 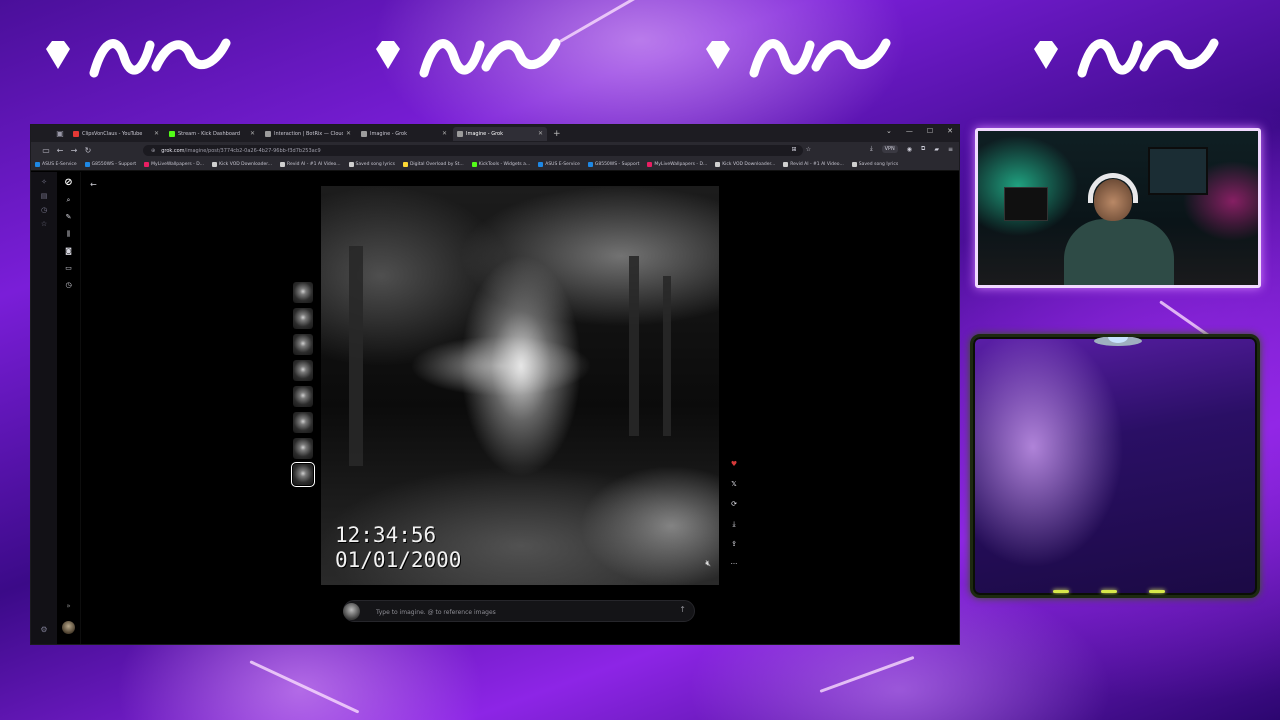 What do you see at coordinates (93, 184) in the screenshot?
I see `back-arrow-icon: ←` at bounding box center [93, 184].